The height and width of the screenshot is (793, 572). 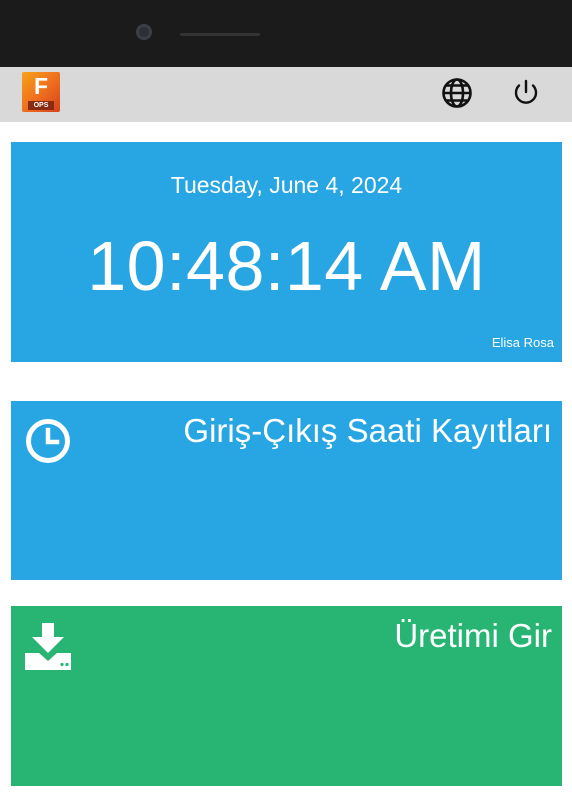 I want to click on speaker-grille, so click(x=220, y=34).